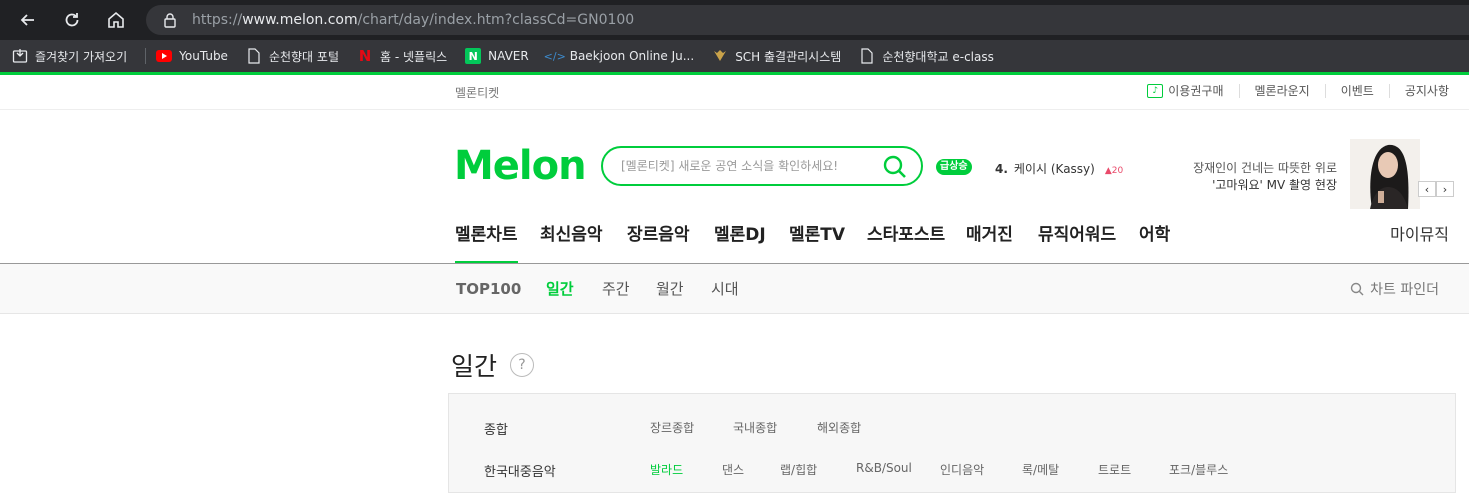  Describe the element at coordinates (746, 166) in the screenshot. I see `search-input` at that location.